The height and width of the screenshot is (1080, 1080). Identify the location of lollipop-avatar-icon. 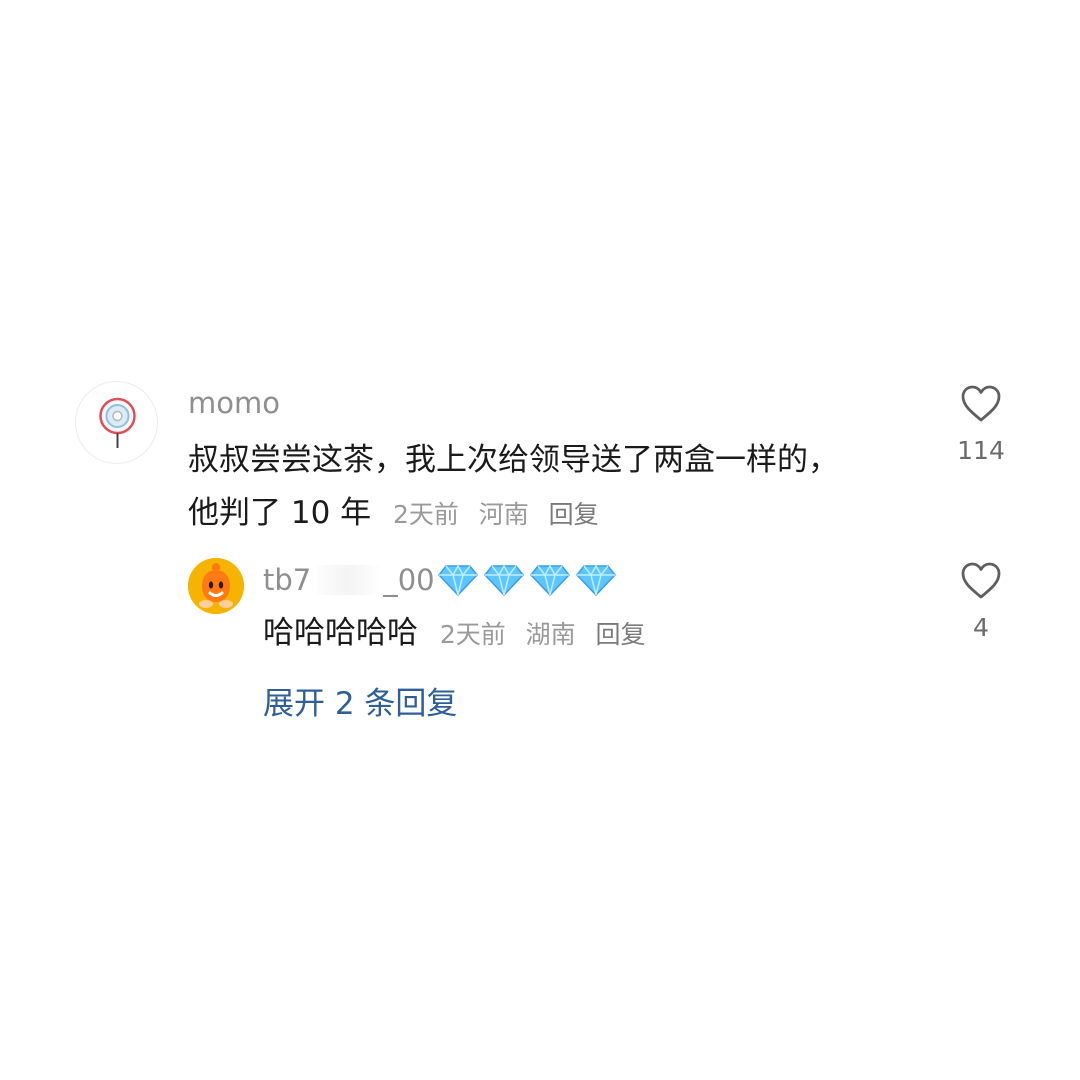
(117, 422).